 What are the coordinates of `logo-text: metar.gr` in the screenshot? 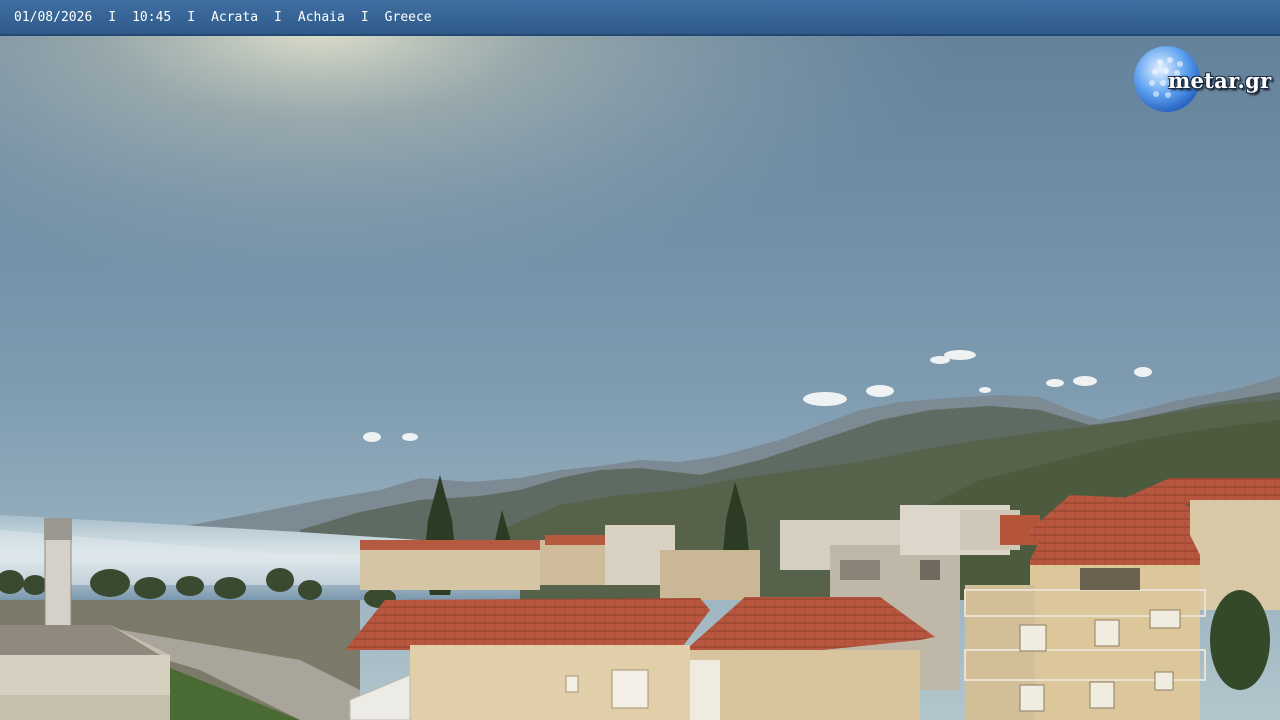 It's located at (1220, 80).